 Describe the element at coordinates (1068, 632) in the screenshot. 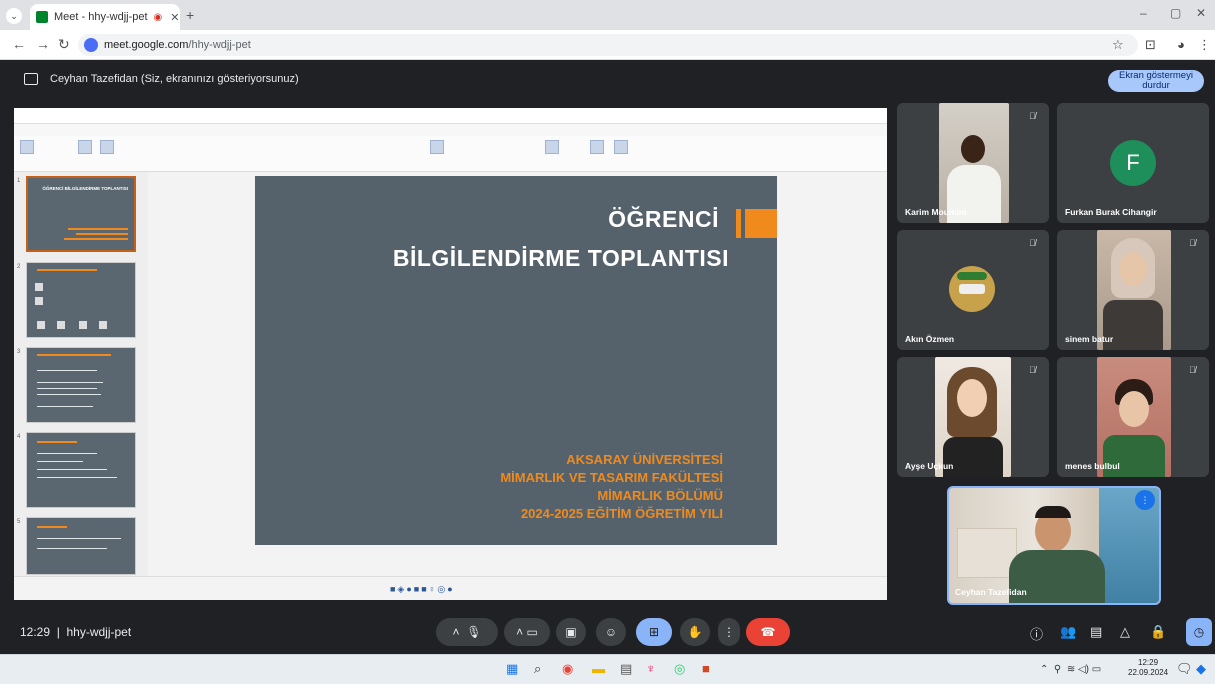

I see `people-icon: 👥` at that location.